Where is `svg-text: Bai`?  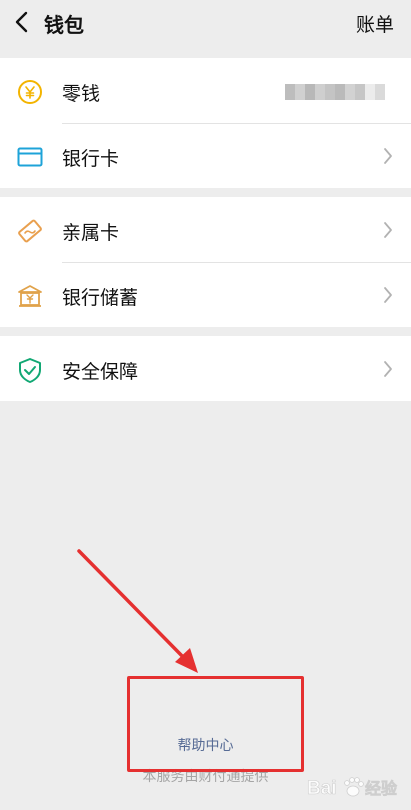
svg-text: Bai is located at coordinates (322, 788).